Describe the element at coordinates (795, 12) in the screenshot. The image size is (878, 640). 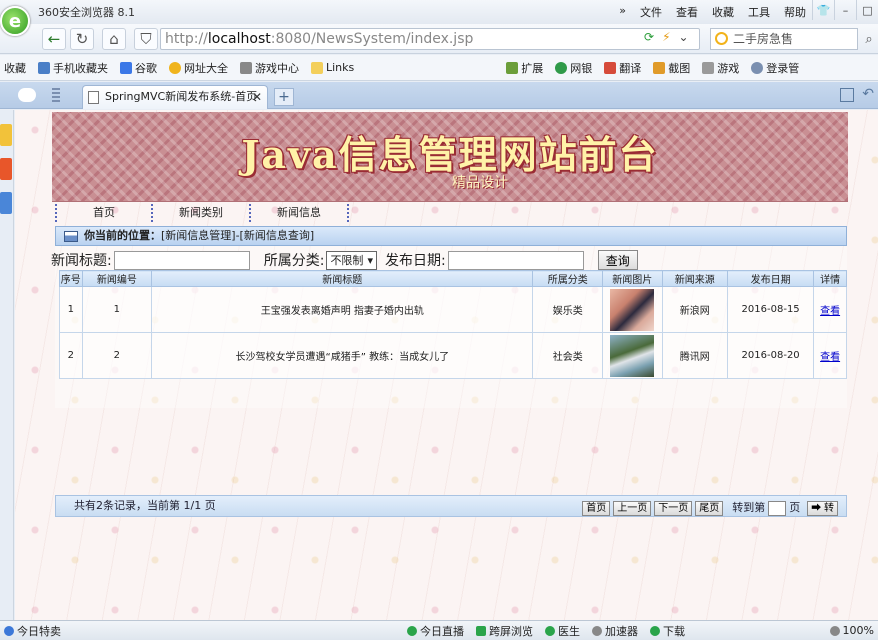
I see `menu-help: 帮助` at that location.